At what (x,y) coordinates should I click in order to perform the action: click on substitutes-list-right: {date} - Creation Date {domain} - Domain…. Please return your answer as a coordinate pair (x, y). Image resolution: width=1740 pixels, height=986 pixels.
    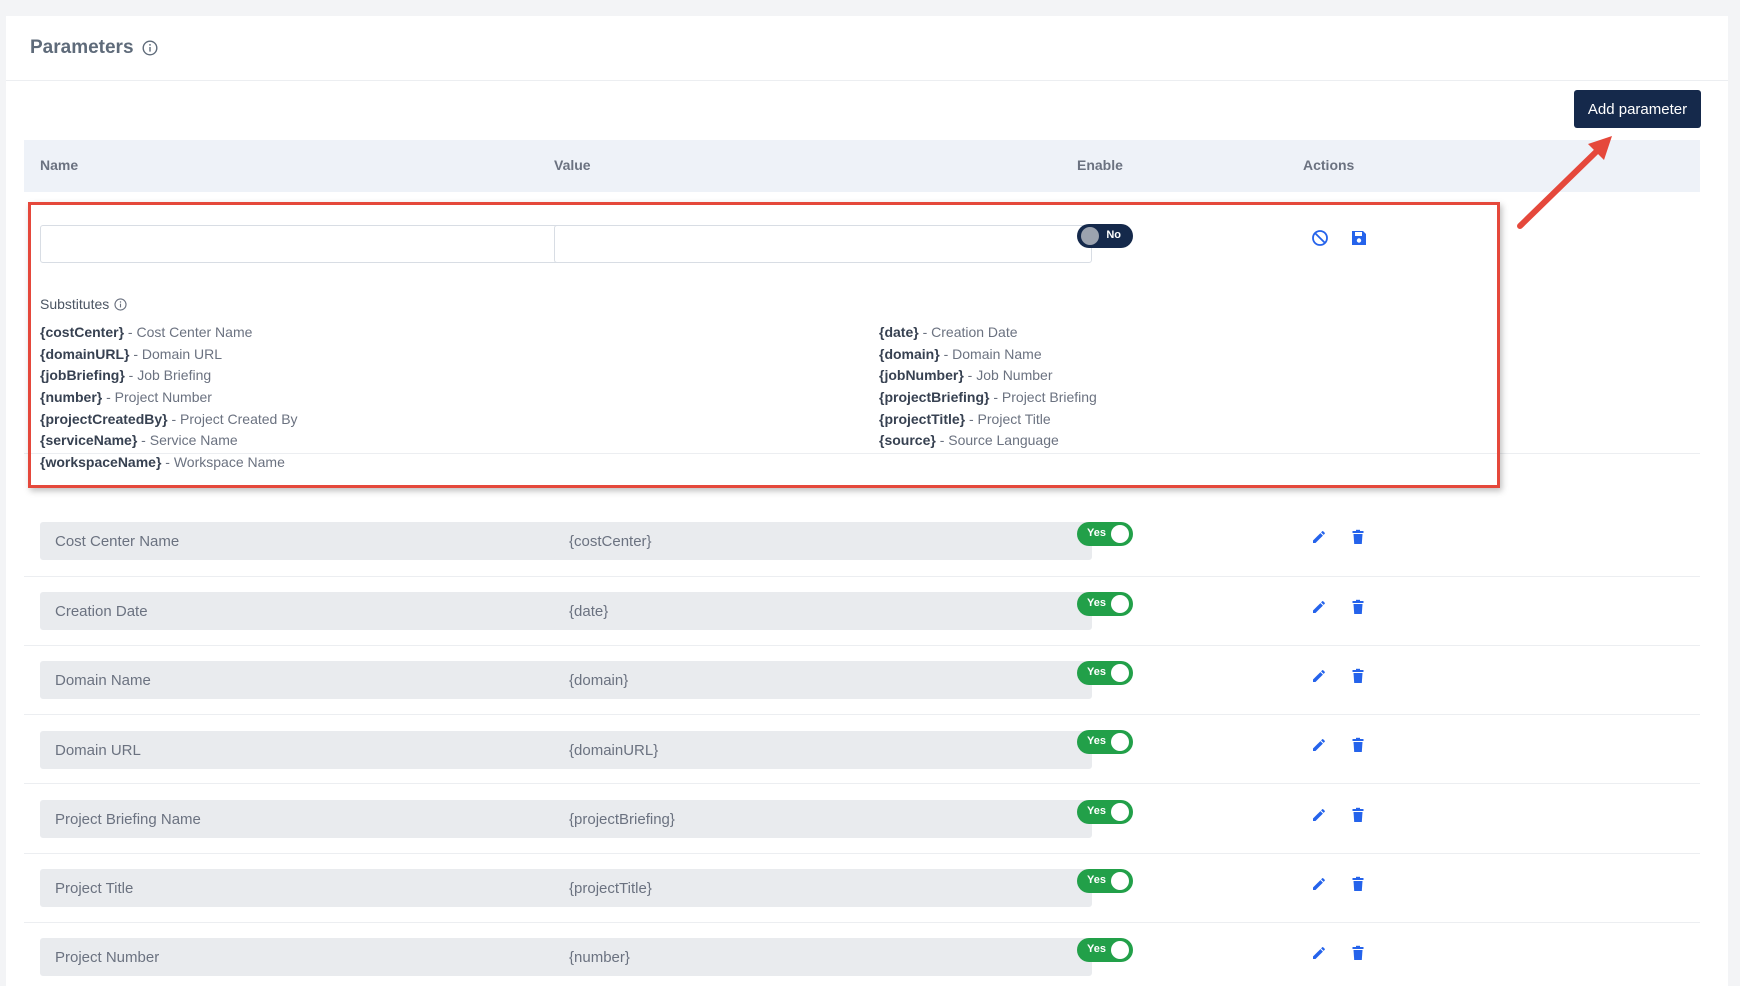
    Looking at the image, I should click on (988, 389).